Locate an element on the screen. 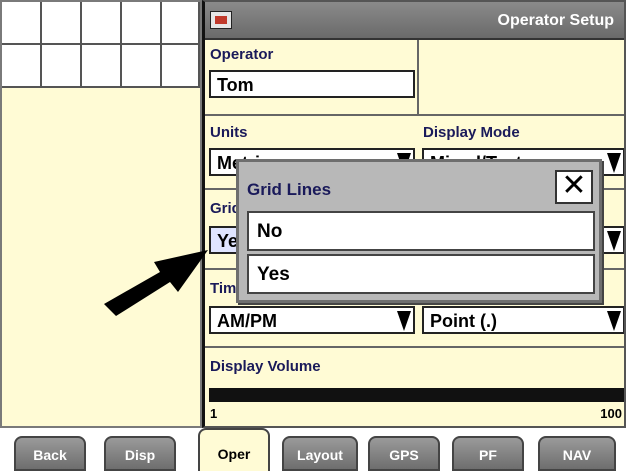 This screenshot has height=471, width=626. pointer-arrow-icon is located at coordinates (156, 283).